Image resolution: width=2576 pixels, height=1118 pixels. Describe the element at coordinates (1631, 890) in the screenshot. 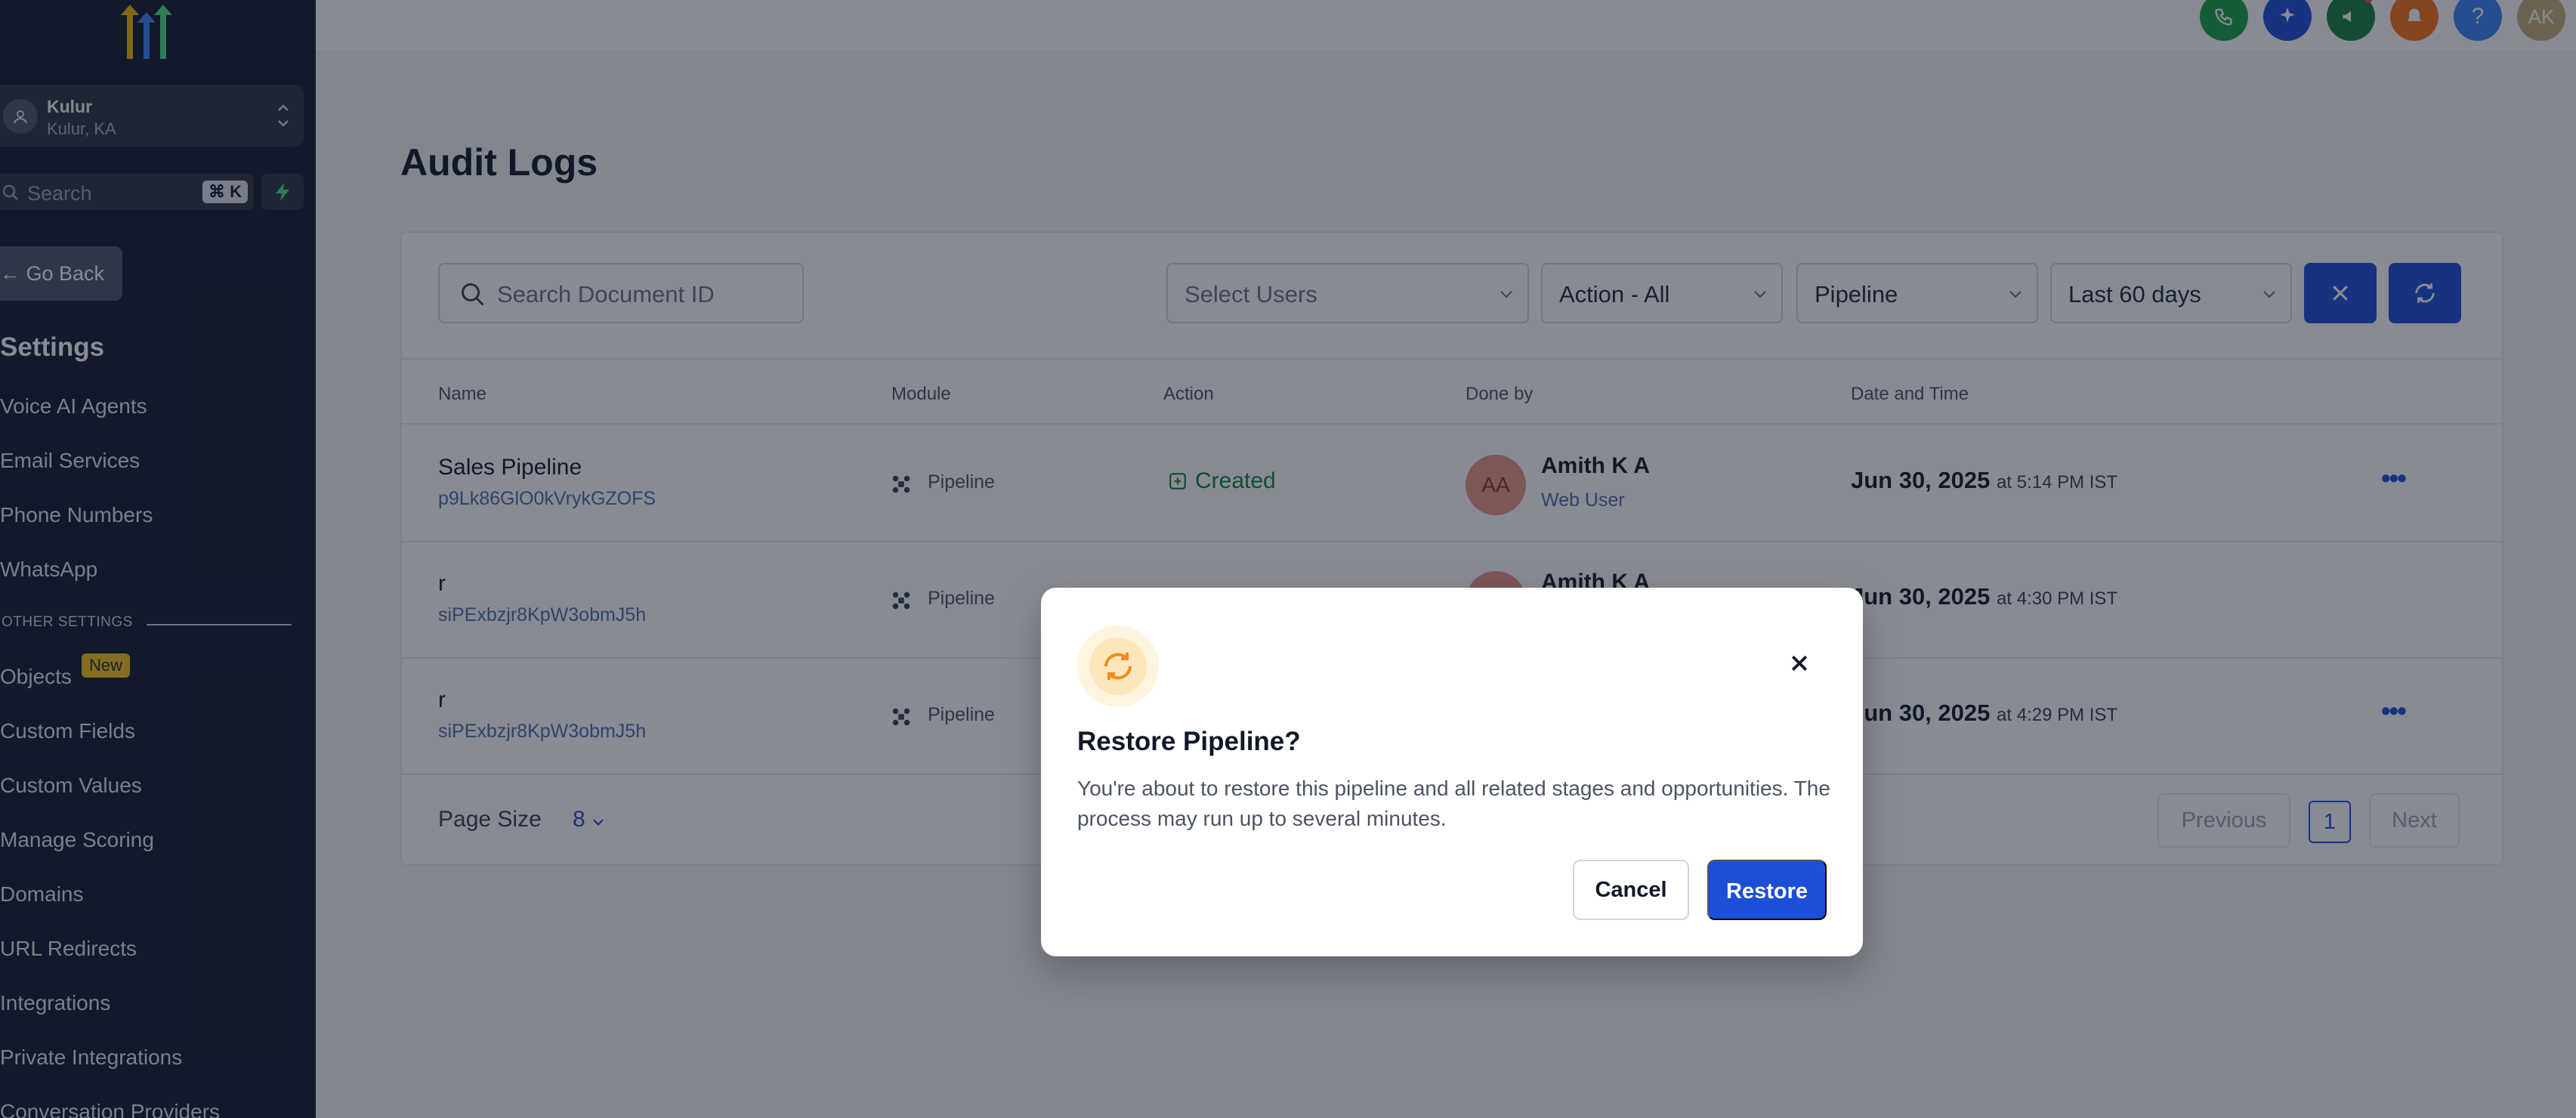

I see `cancel-button: Cancel` at that location.